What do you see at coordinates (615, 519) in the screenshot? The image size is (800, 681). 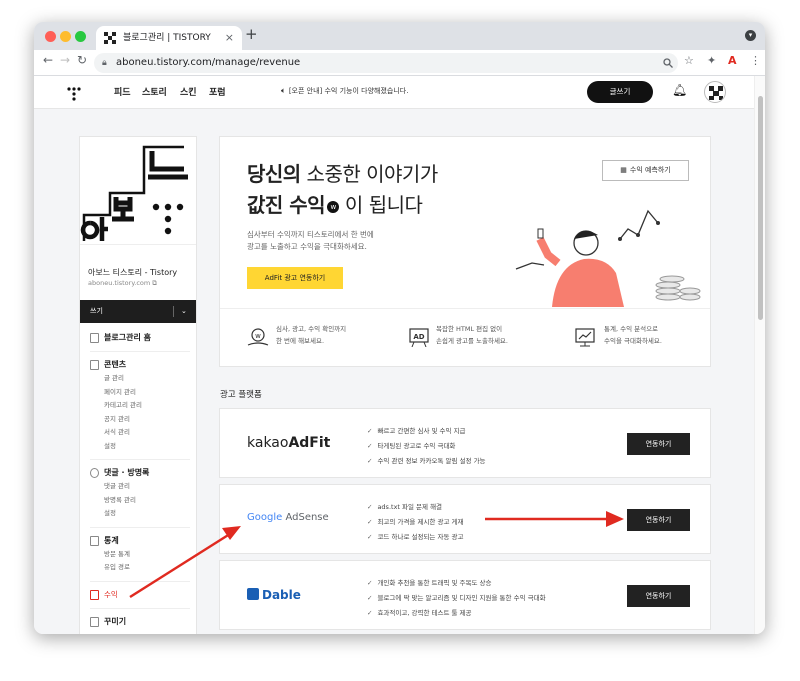 I see `annotation-arrowhead-link-button` at bounding box center [615, 519].